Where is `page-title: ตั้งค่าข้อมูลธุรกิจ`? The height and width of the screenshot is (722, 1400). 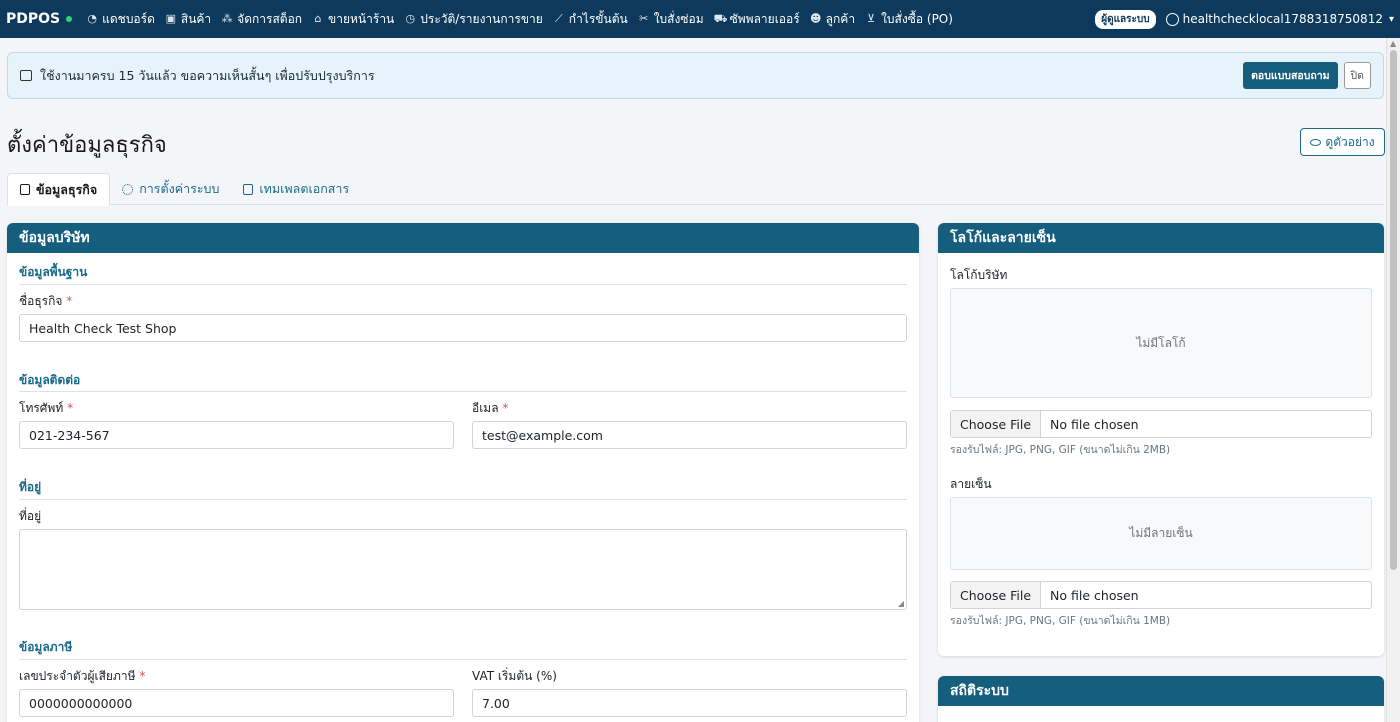 page-title: ตั้งค่าข้อมูลธุรกิจ is located at coordinates (87, 145).